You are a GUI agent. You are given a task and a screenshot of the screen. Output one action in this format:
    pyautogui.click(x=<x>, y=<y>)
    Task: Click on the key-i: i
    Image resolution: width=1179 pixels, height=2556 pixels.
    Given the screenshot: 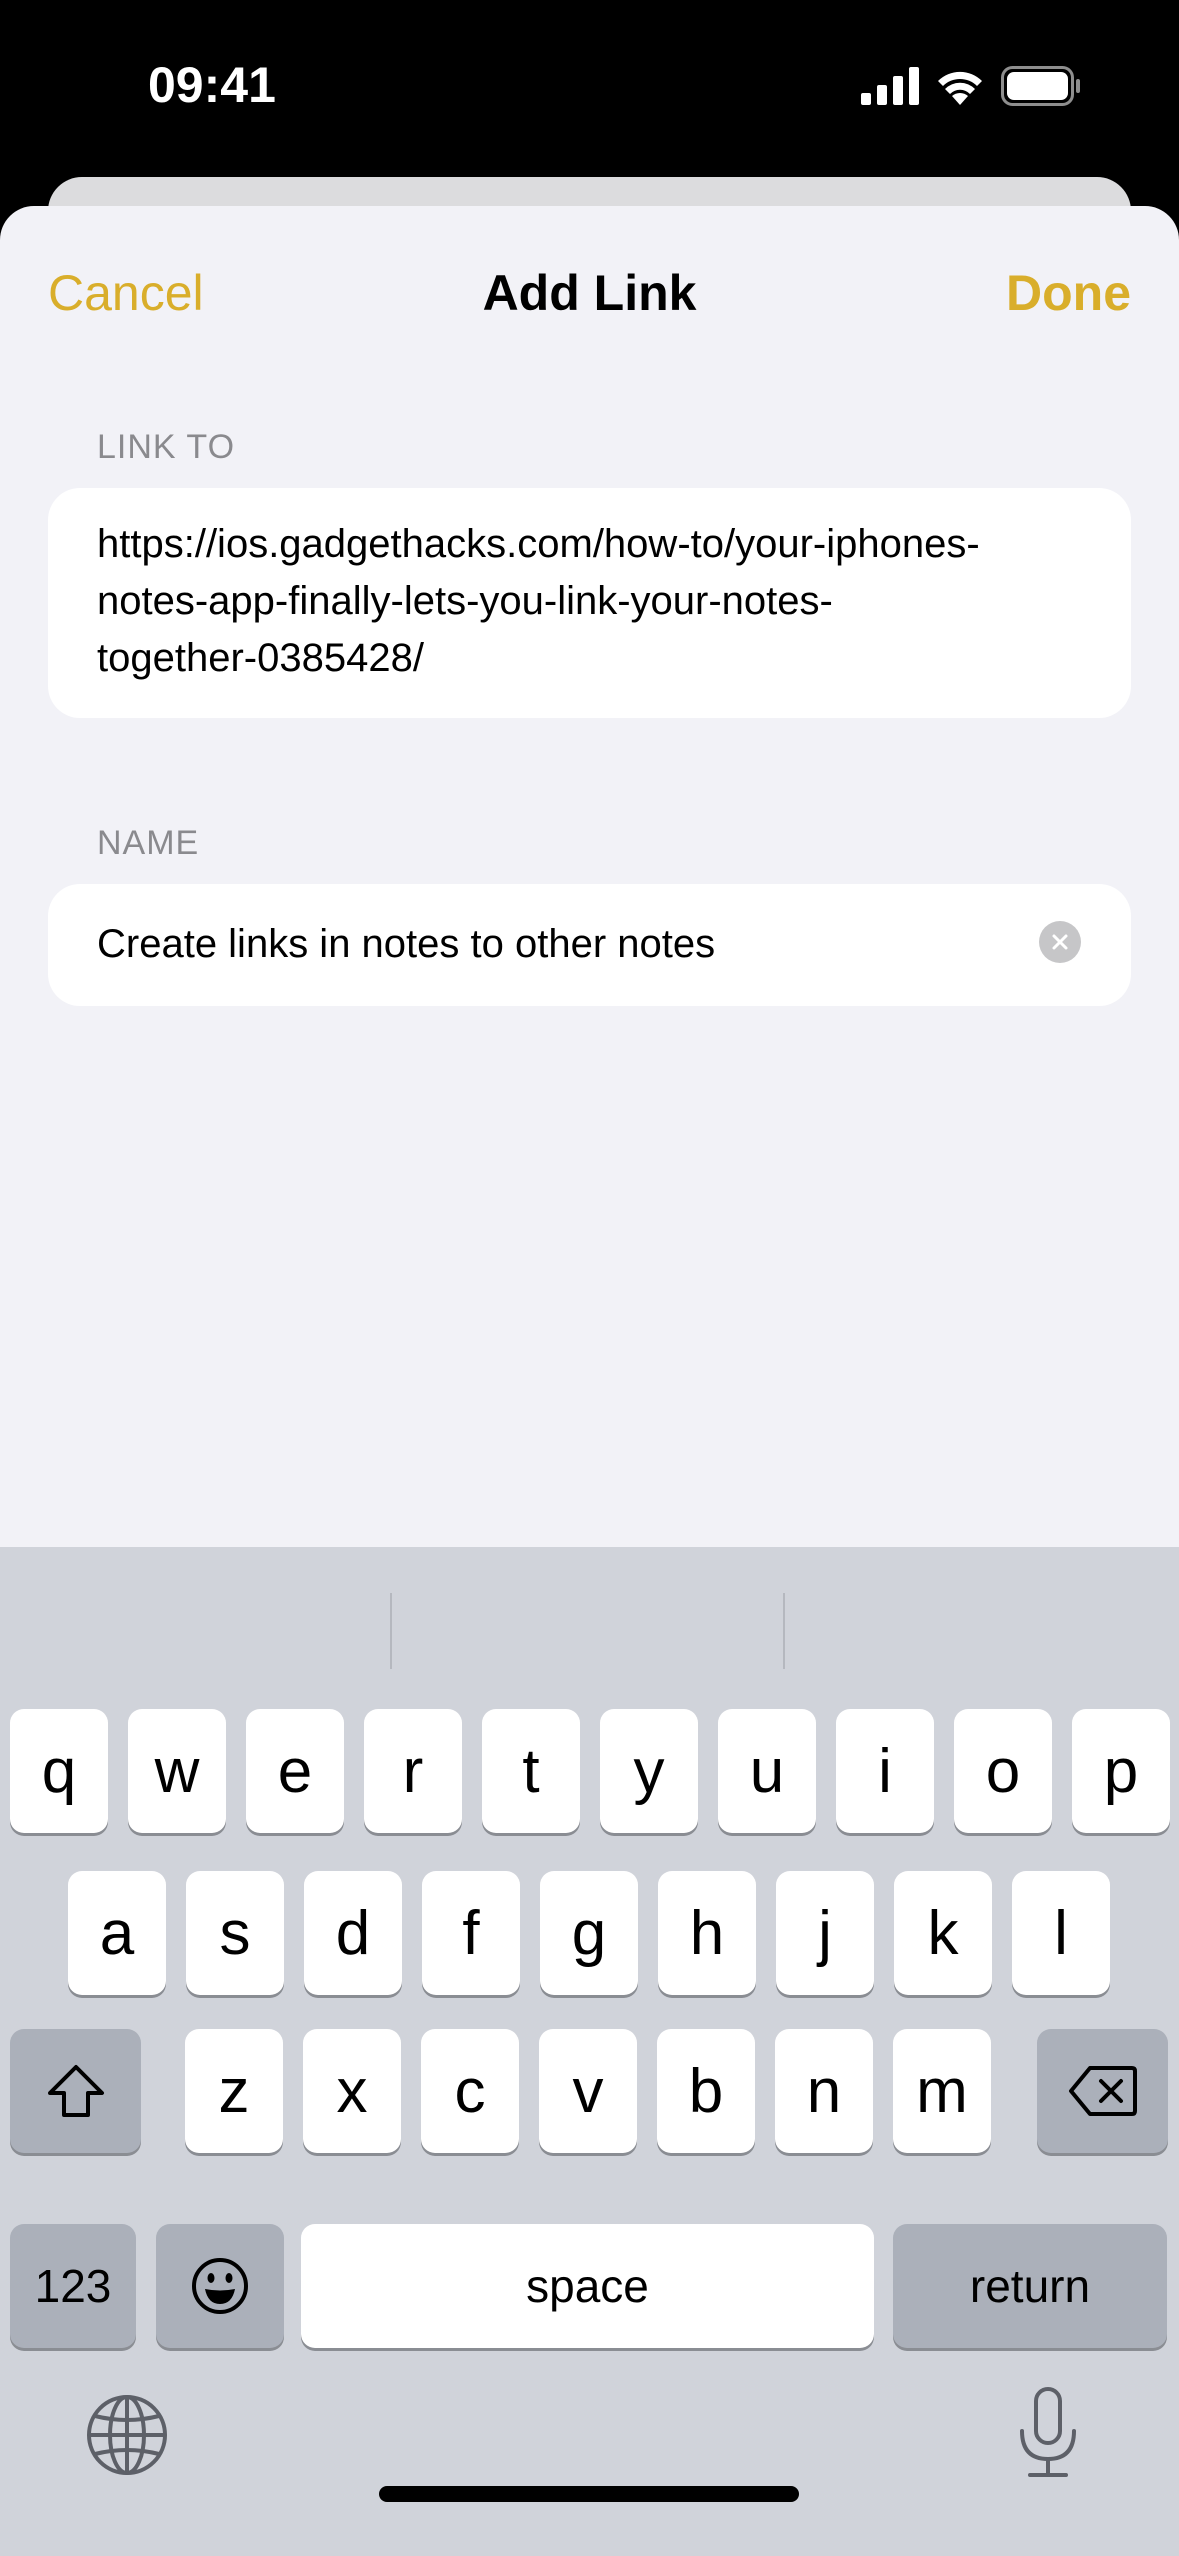 What is the action you would take?
    pyautogui.click(x=885, y=1771)
    